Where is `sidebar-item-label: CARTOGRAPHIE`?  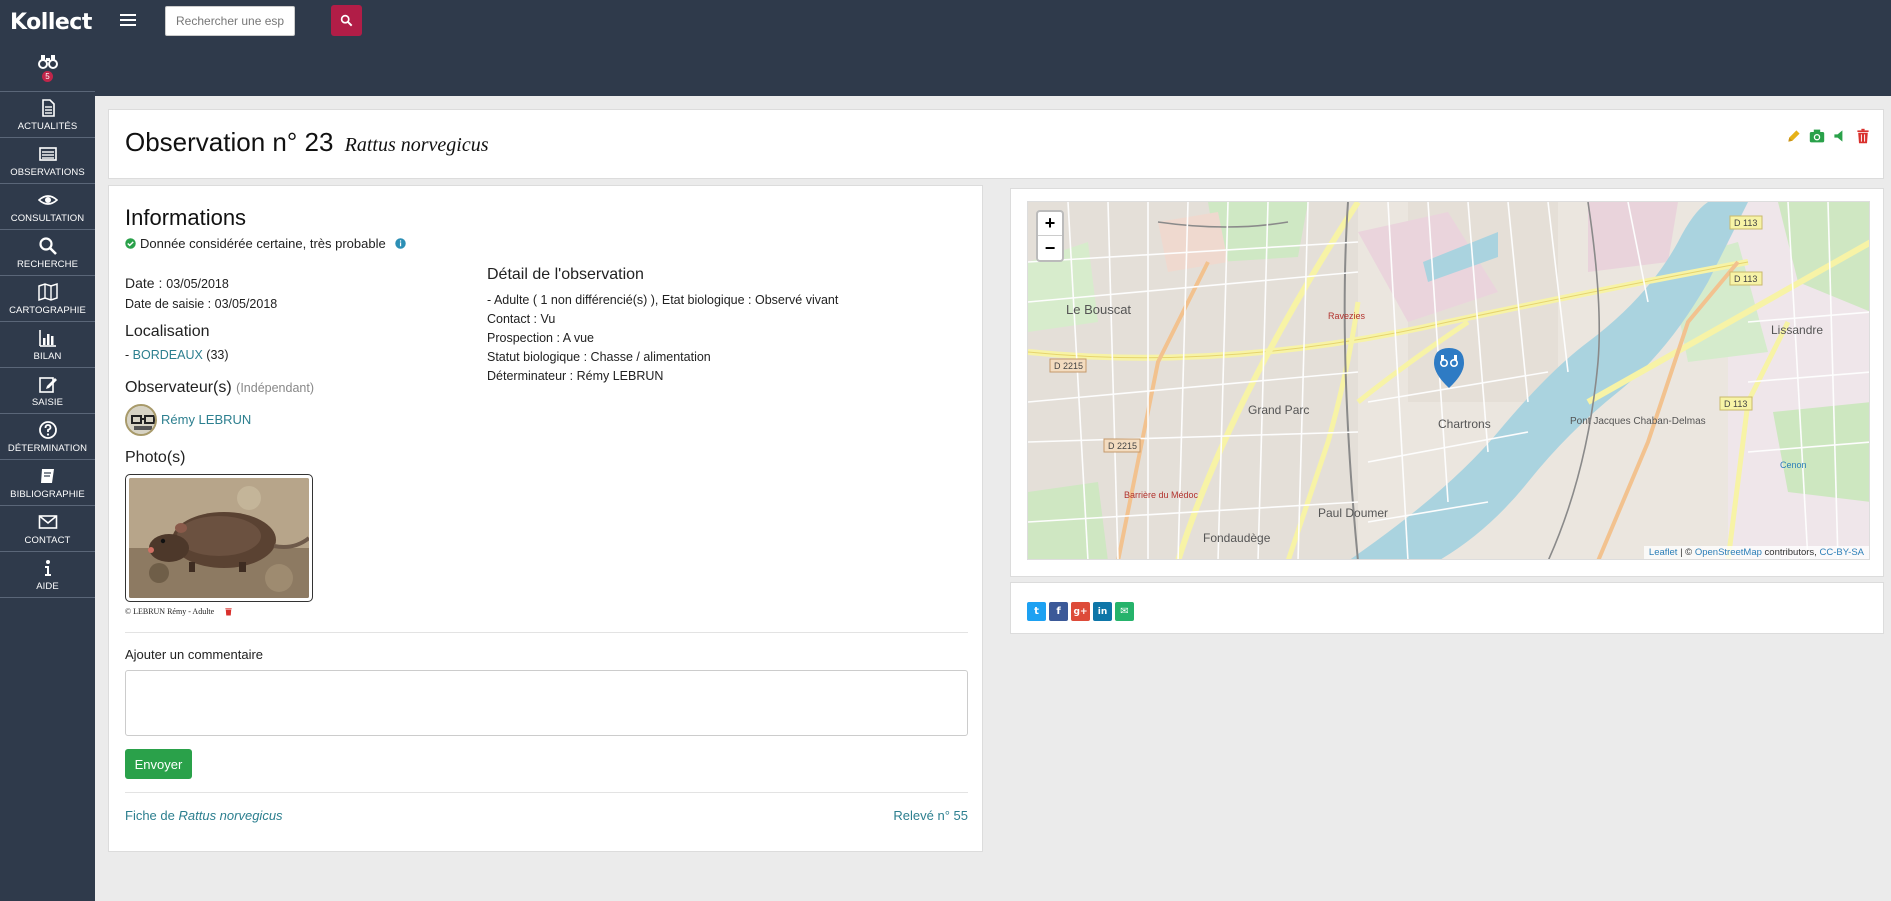 sidebar-item-label: CARTOGRAPHIE is located at coordinates (47, 310).